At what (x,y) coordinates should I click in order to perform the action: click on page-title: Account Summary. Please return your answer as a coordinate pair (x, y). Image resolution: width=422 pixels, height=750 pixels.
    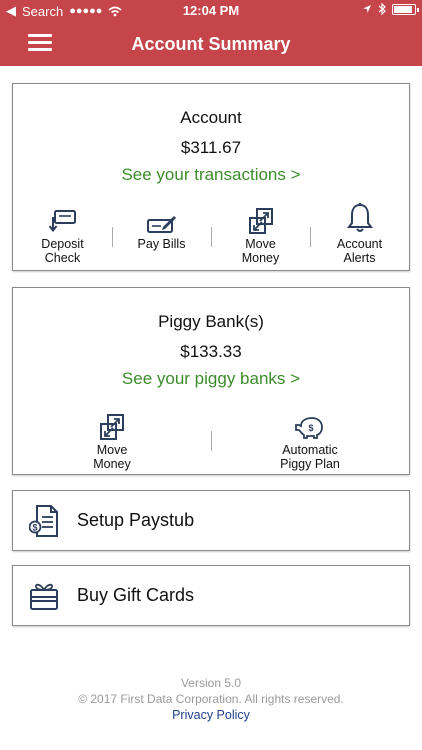
    Looking at the image, I should click on (211, 44).